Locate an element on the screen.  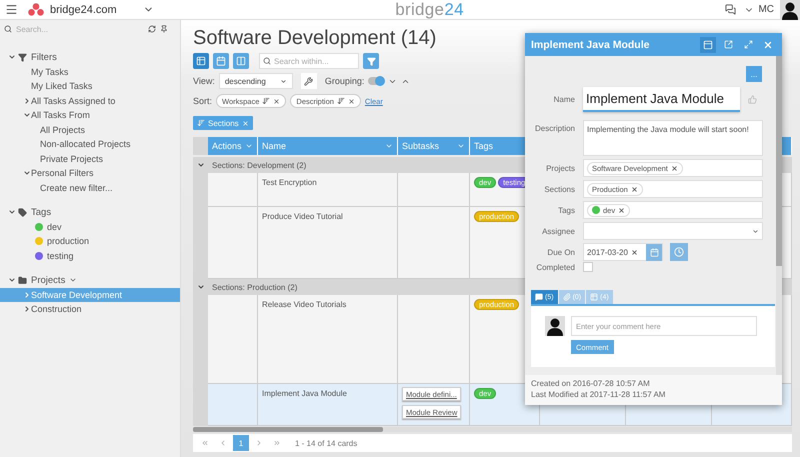
avatar-icon is located at coordinates (555, 326).